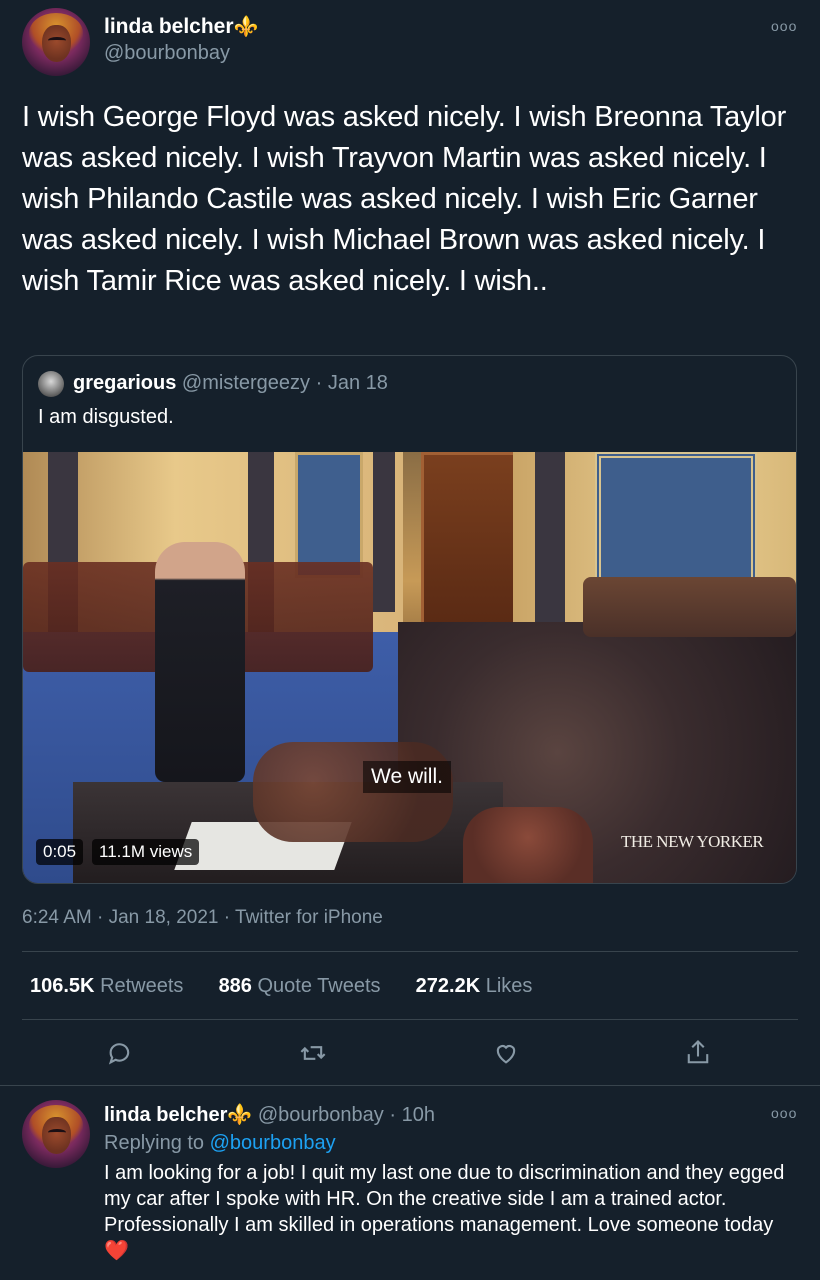 This screenshot has width=820, height=1280. Describe the element at coordinates (407, 777) in the screenshot. I see `video-caption: We will.` at that location.